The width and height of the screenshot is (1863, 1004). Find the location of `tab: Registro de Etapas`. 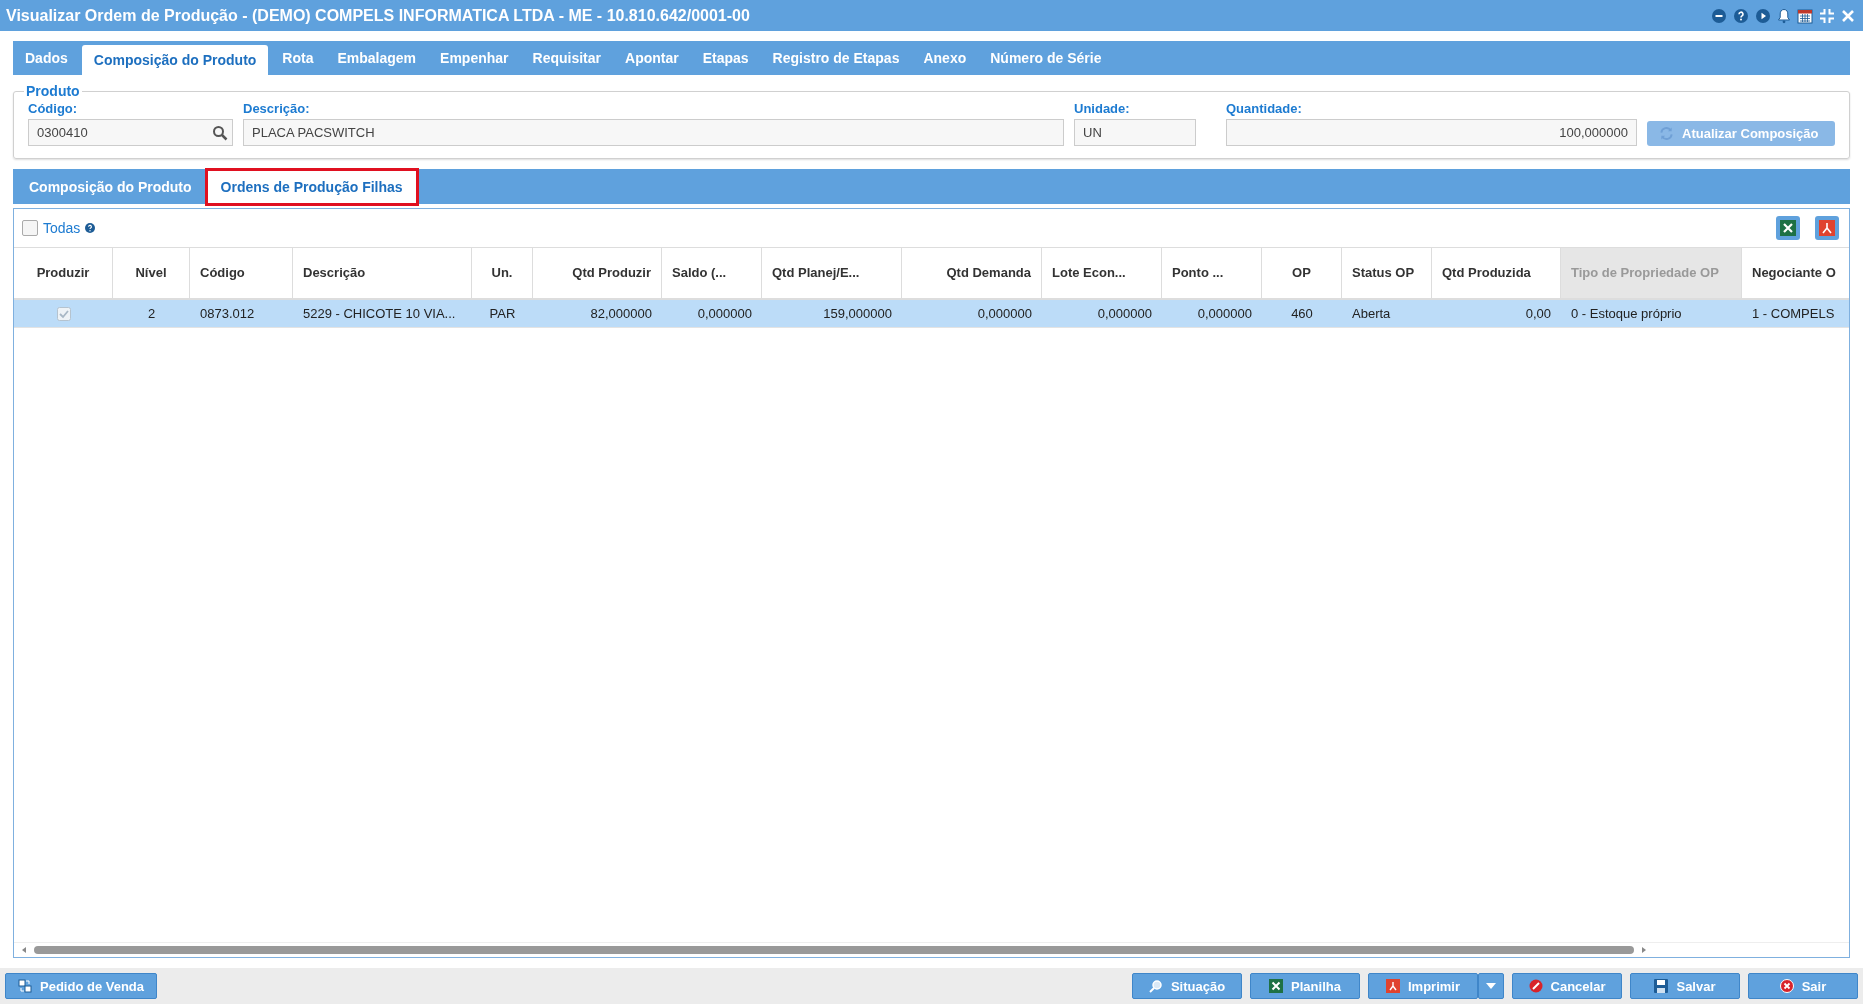

tab: Registro de Etapas is located at coordinates (836, 58).